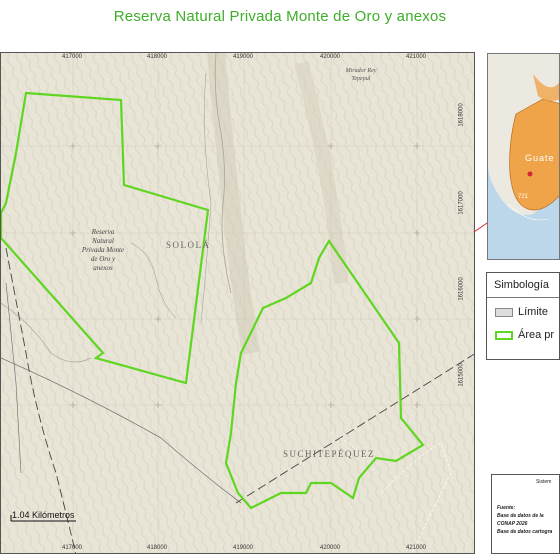 The width and height of the screenshot is (560, 560). I want to click on x-tick-bottom-4: 420000, so click(330, 548).